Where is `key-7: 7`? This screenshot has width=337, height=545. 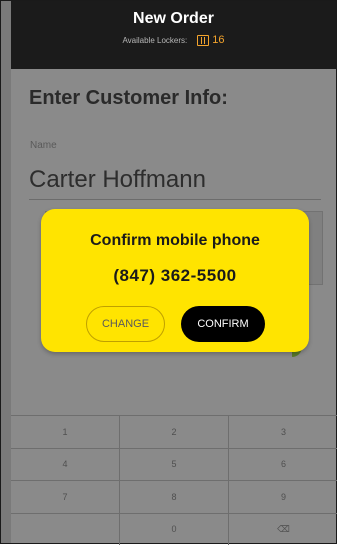
key-7: 7 is located at coordinates (65, 496).